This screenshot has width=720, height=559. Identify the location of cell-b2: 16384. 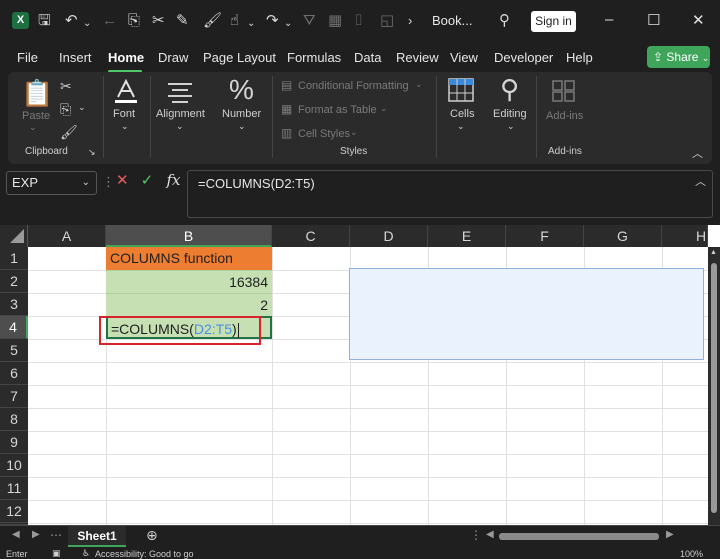
(189, 281).